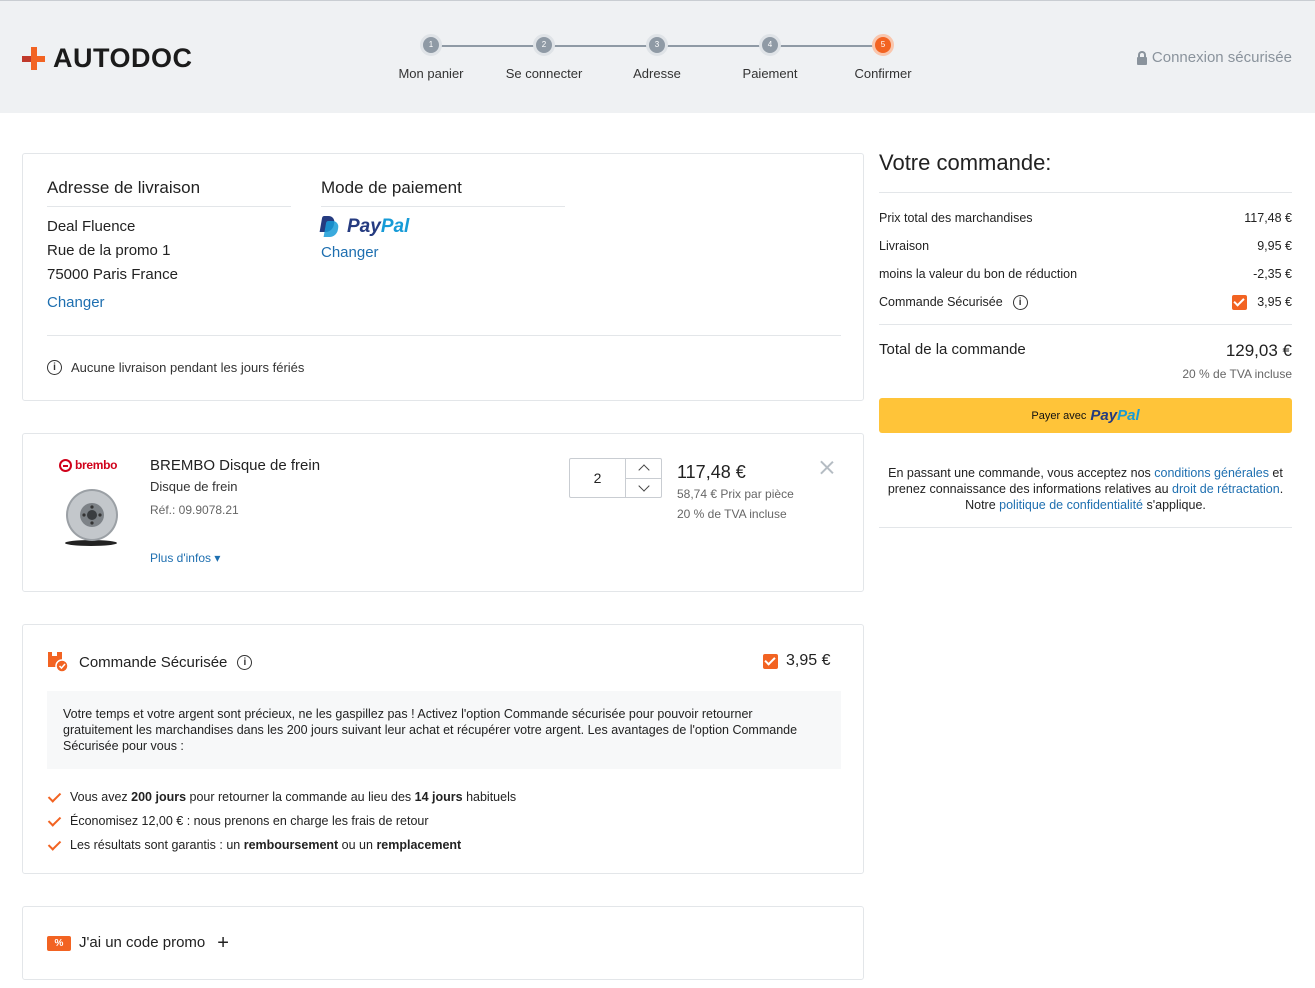  I want to click on plus-icon: +, so click(223, 942).